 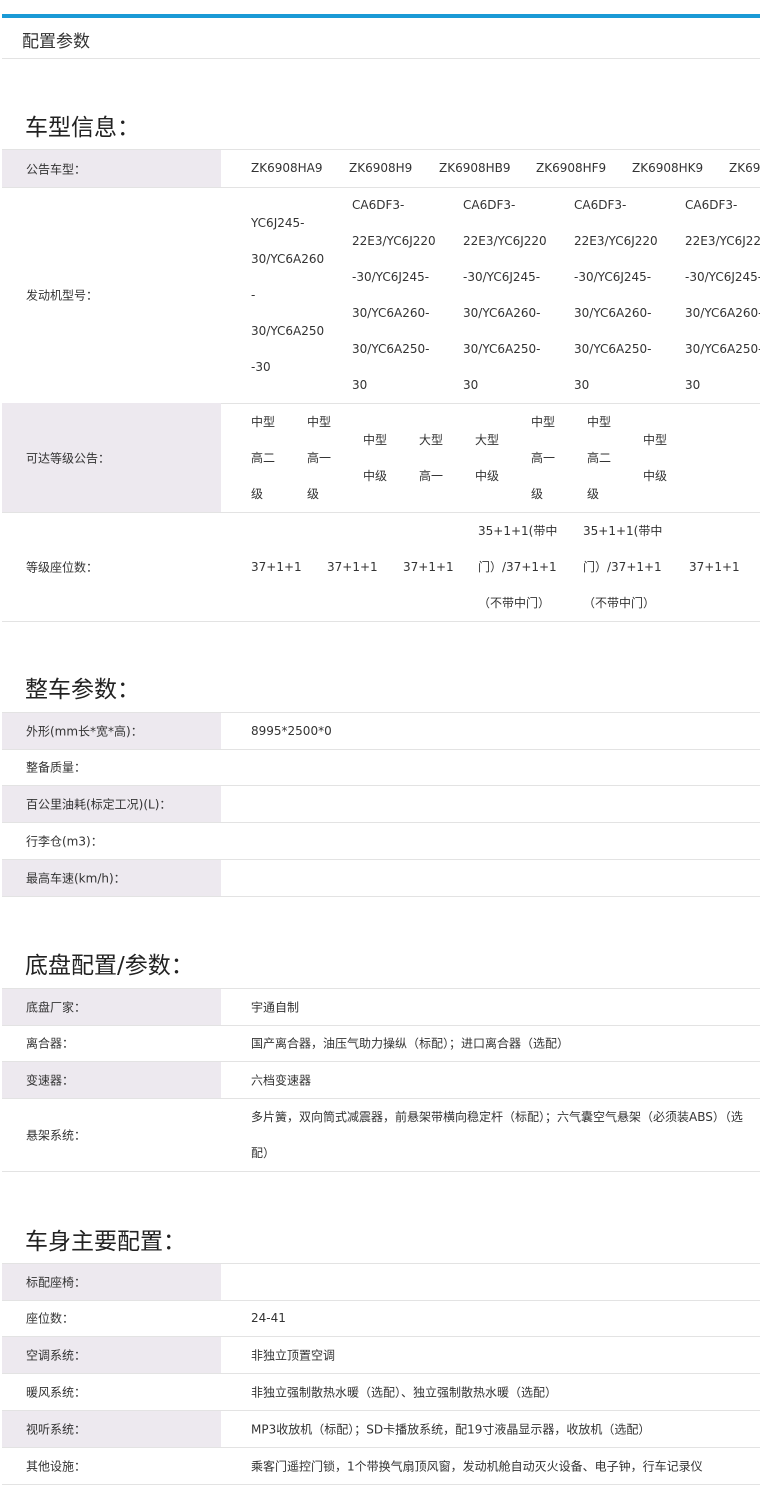 What do you see at coordinates (111, 1080) in the screenshot?
I see `row-label: 变速器：` at bounding box center [111, 1080].